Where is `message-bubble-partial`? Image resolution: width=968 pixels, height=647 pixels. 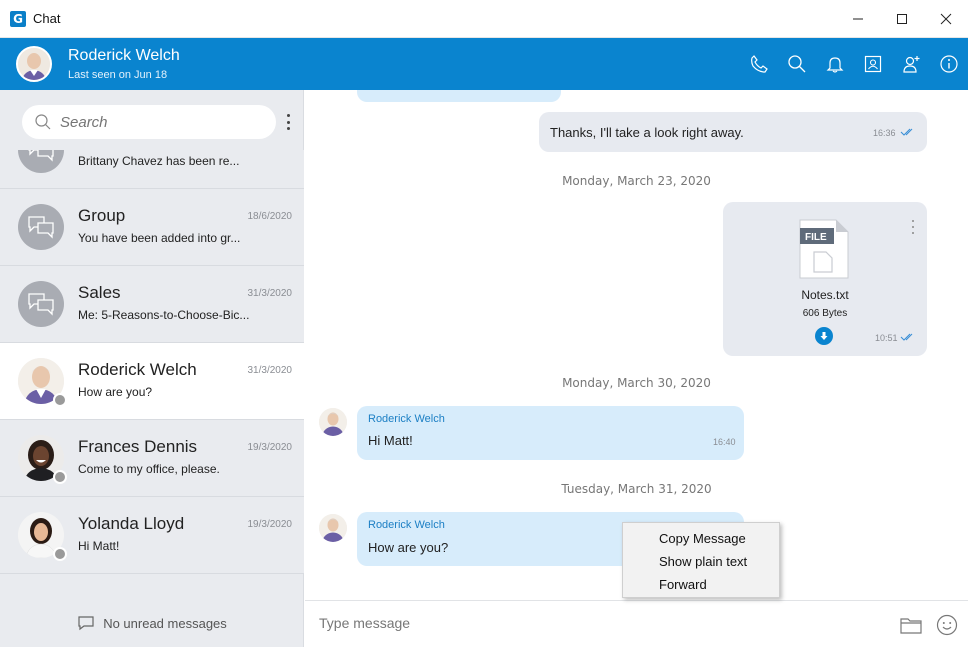 message-bubble-partial is located at coordinates (459, 96).